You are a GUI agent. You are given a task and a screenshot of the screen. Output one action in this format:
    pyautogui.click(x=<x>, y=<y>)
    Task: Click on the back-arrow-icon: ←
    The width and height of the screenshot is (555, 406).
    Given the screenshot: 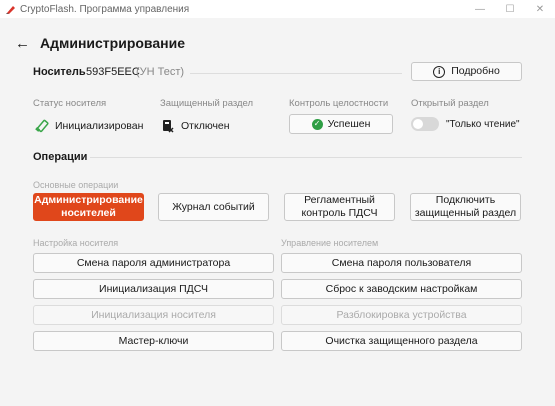 What is the action you would take?
    pyautogui.click(x=22, y=43)
    